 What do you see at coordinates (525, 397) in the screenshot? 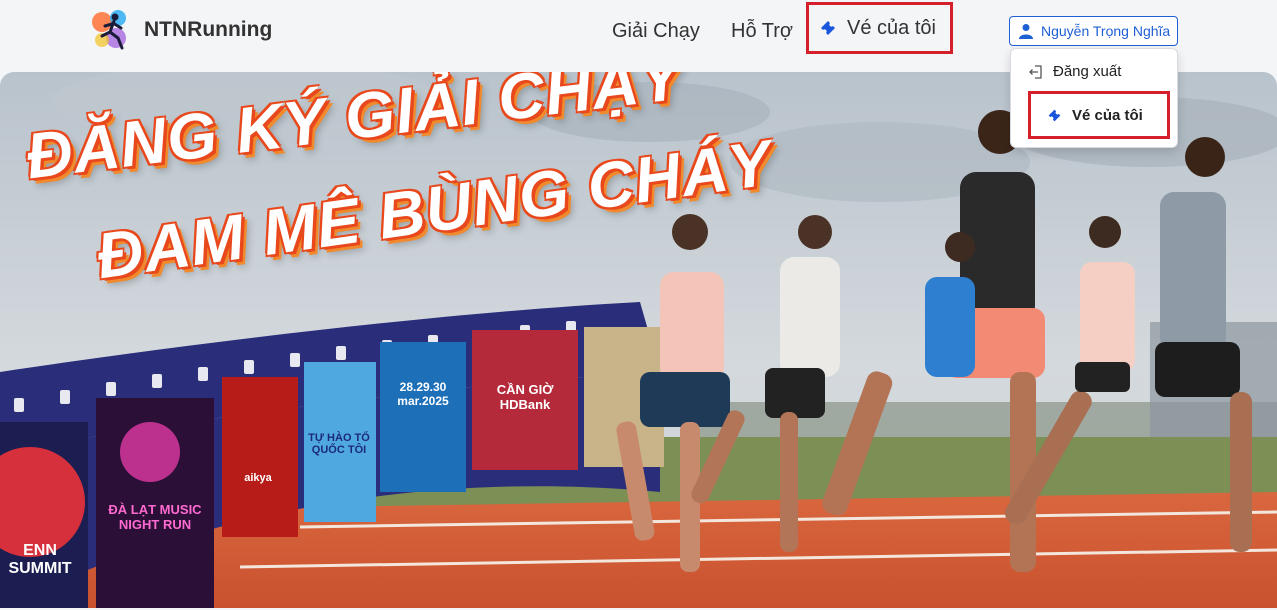
I see `poster-label: CẦN GIỜ HDBank` at bounding box center [525, 397].